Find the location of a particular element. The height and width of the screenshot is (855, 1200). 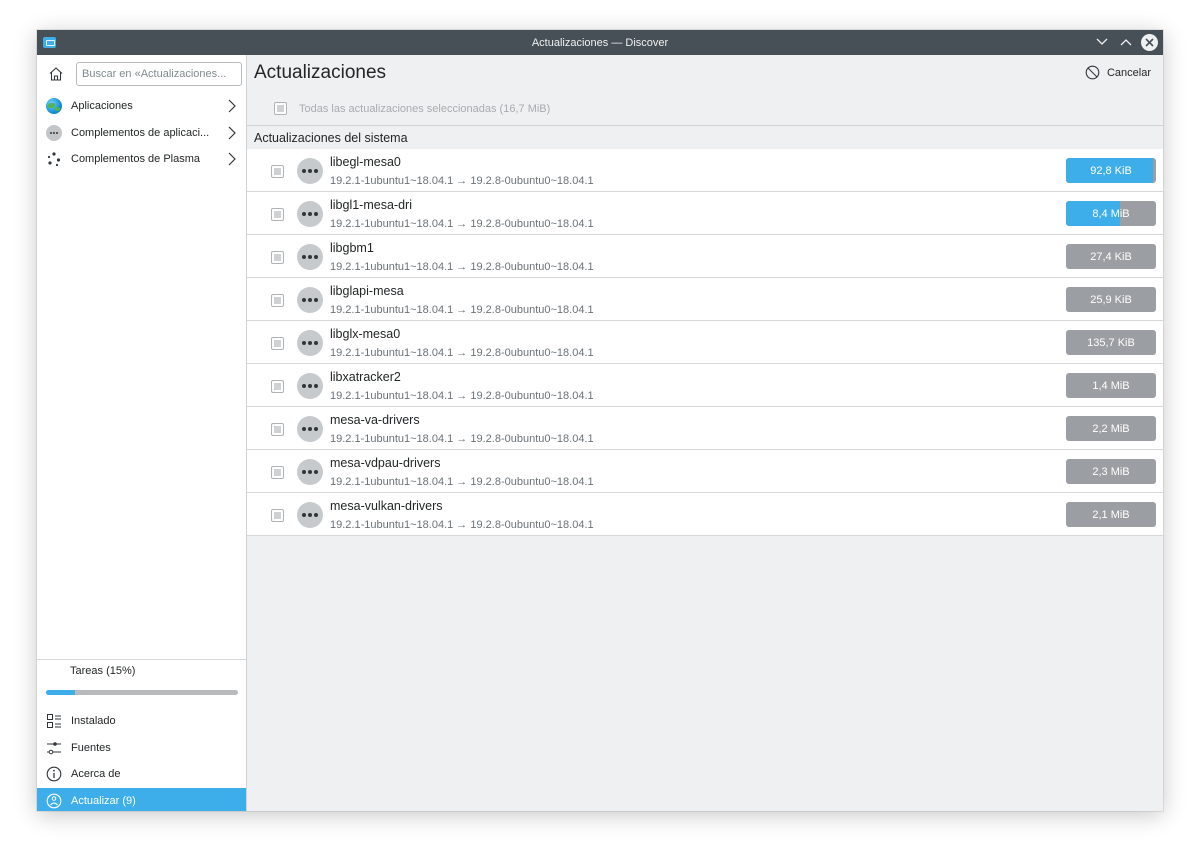

dots-icon is located at coordinates (53, 132).